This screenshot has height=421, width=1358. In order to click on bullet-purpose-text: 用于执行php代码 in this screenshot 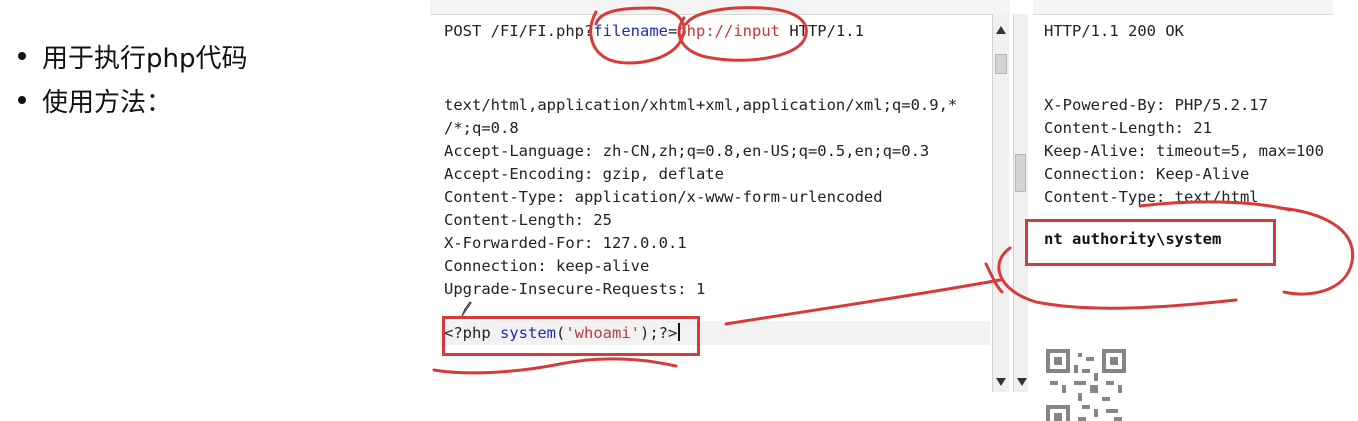, I will do `click(145, 58)`.